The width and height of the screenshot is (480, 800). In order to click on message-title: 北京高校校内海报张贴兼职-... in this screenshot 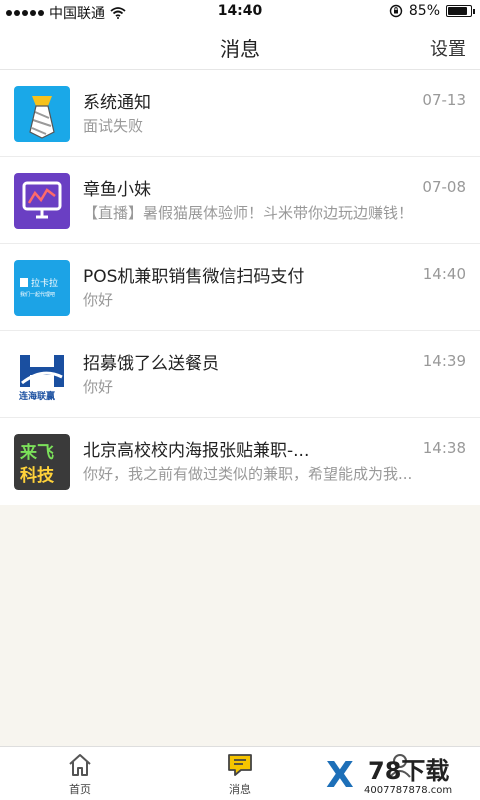, I will do `click(196, 451)`.